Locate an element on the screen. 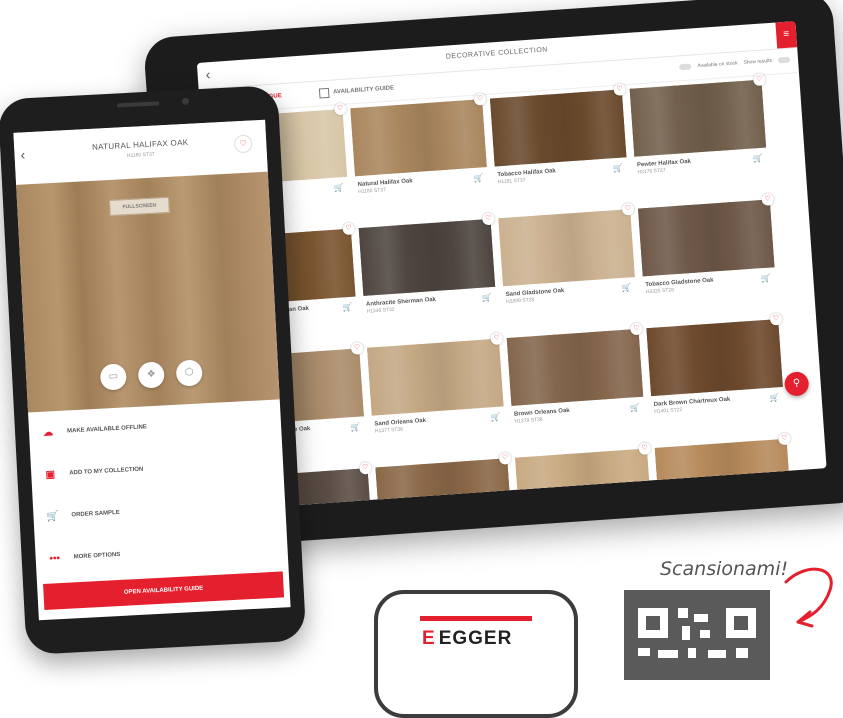 This screenshot has width=843, height=718. logo-wordmark: E EGGER is located at coordinates (467, 639).